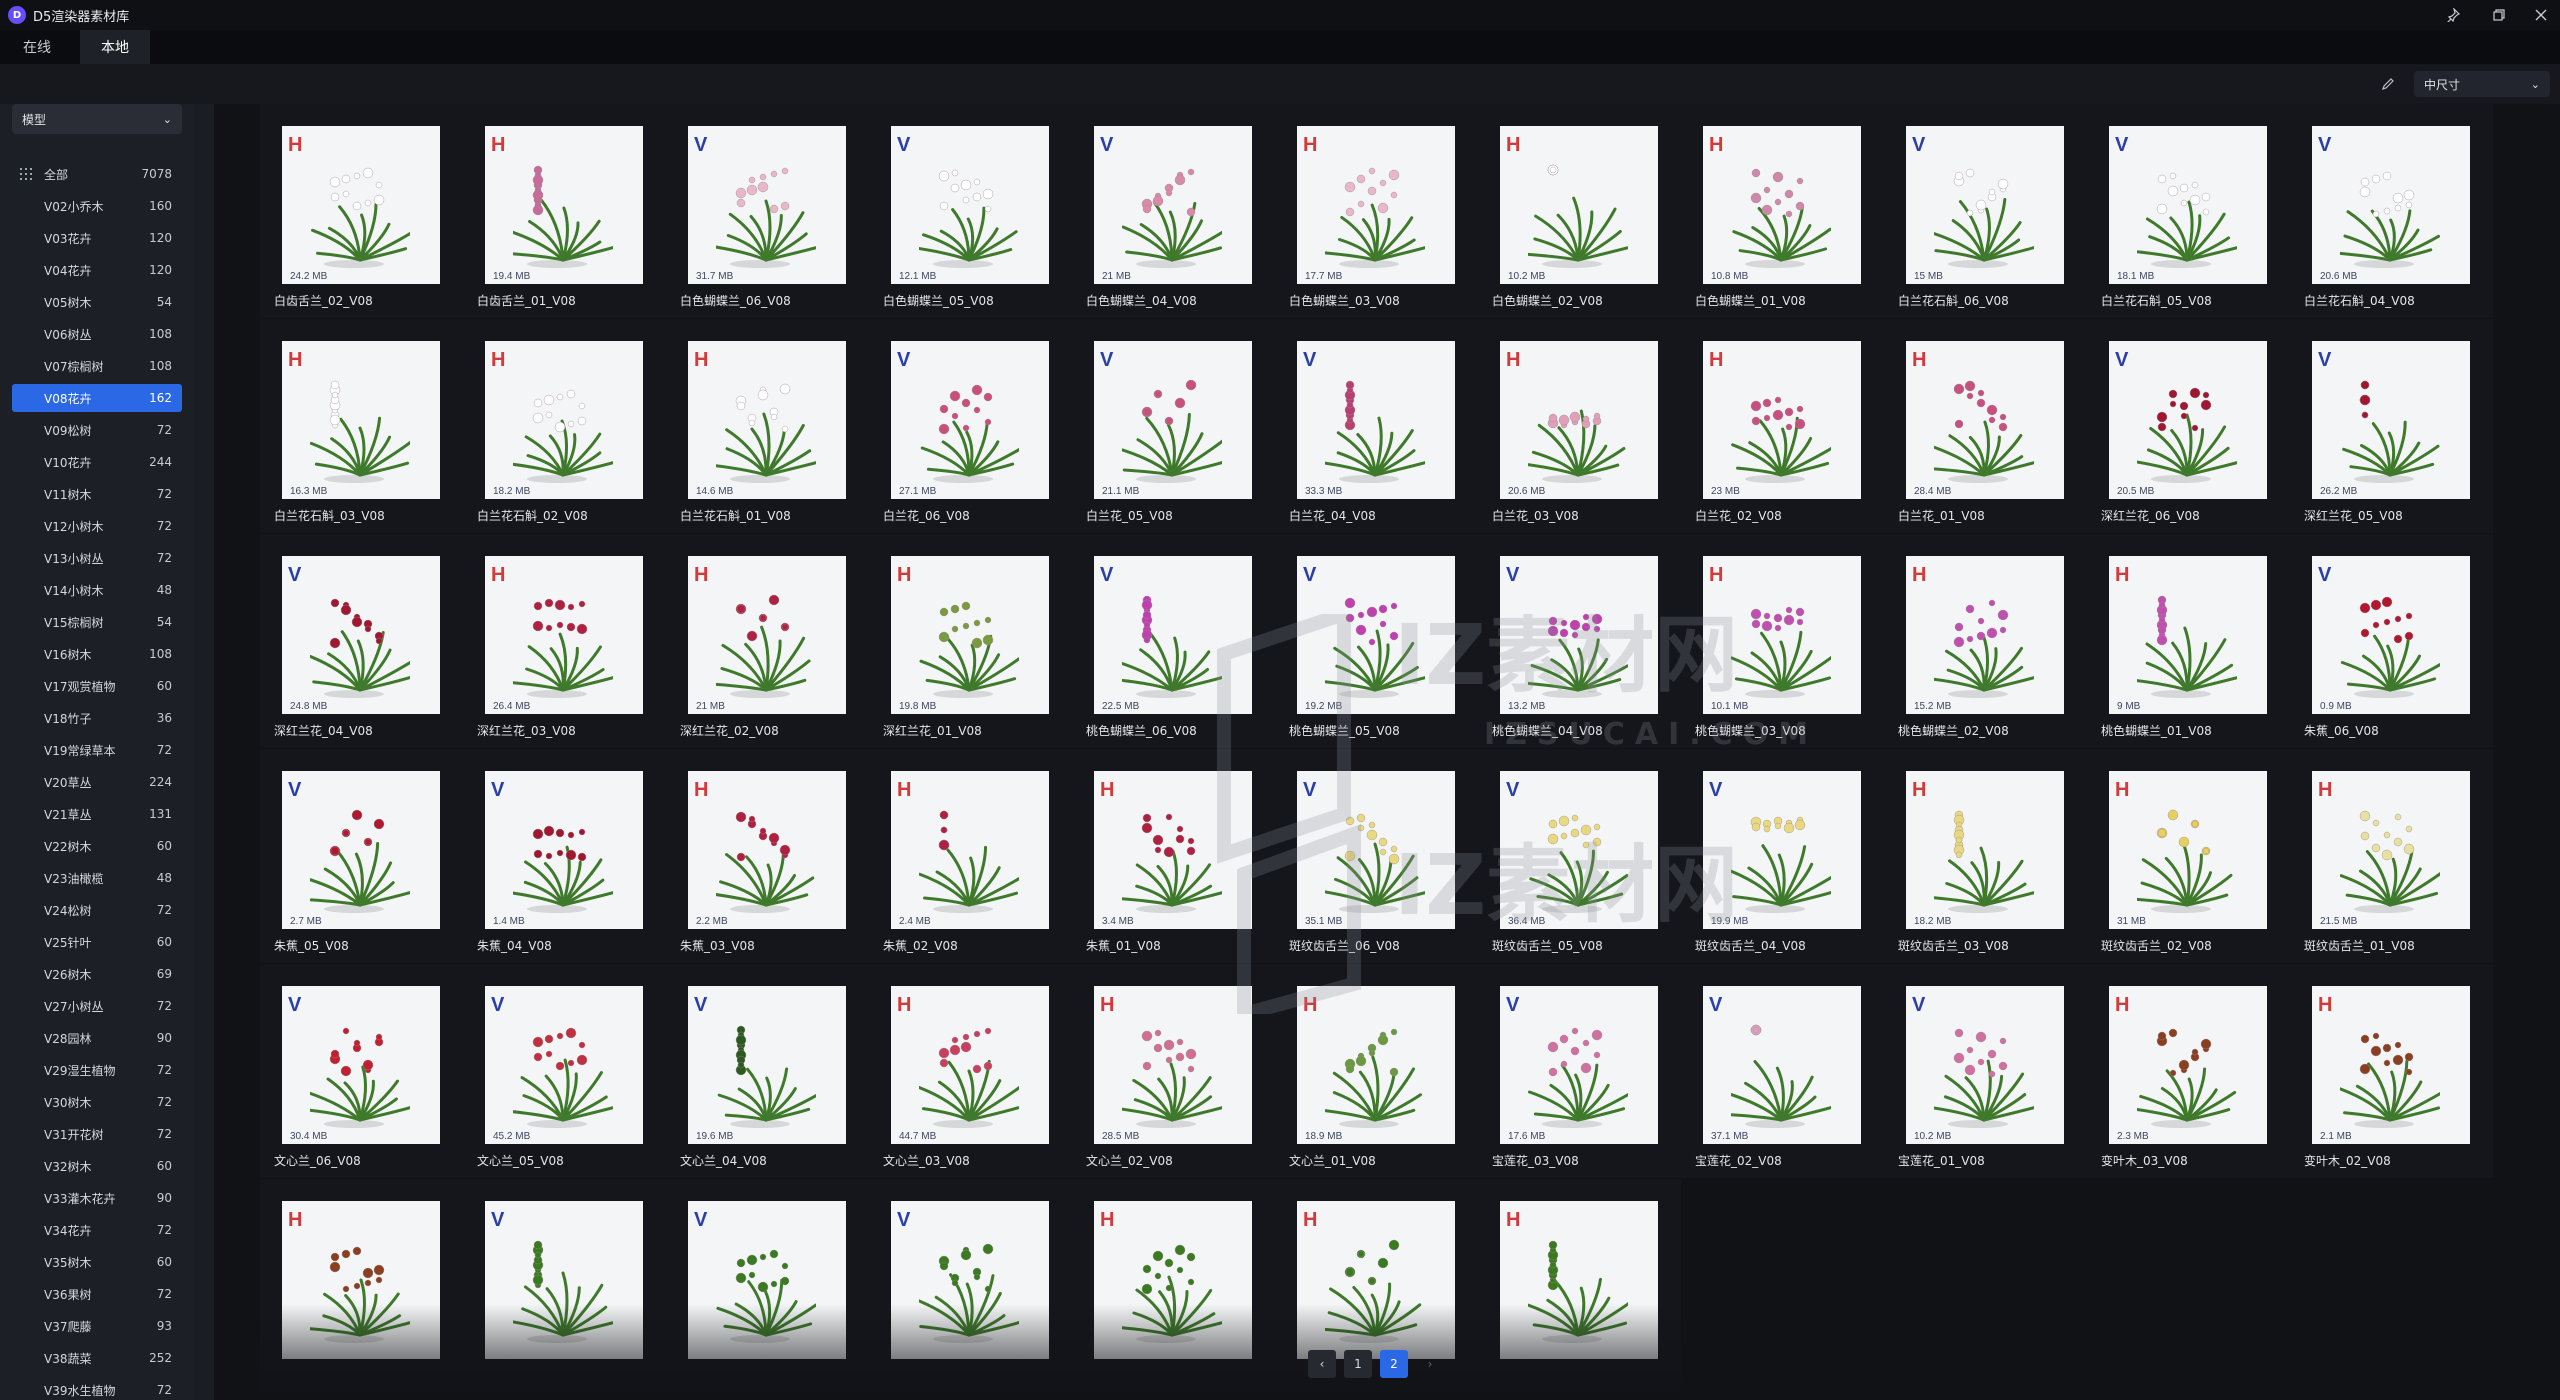 The width and height of the screenshot is (2560, 1400). What do you see at coordinates (1430, 1364) in the screenshot?
I see `next-page-button: ›` at bounding box center [1430, 1364].